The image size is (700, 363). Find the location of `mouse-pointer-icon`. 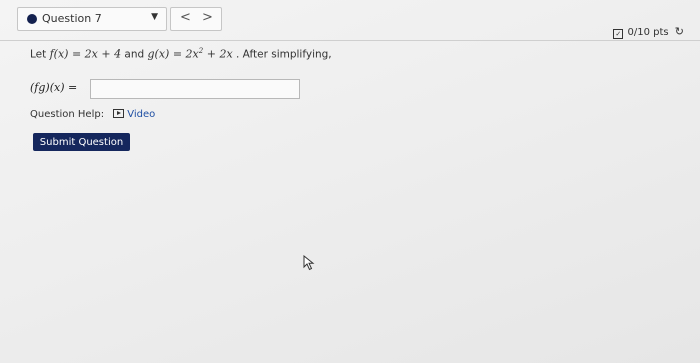

mouse-pointer-icon is located at coordinates (309, 264).